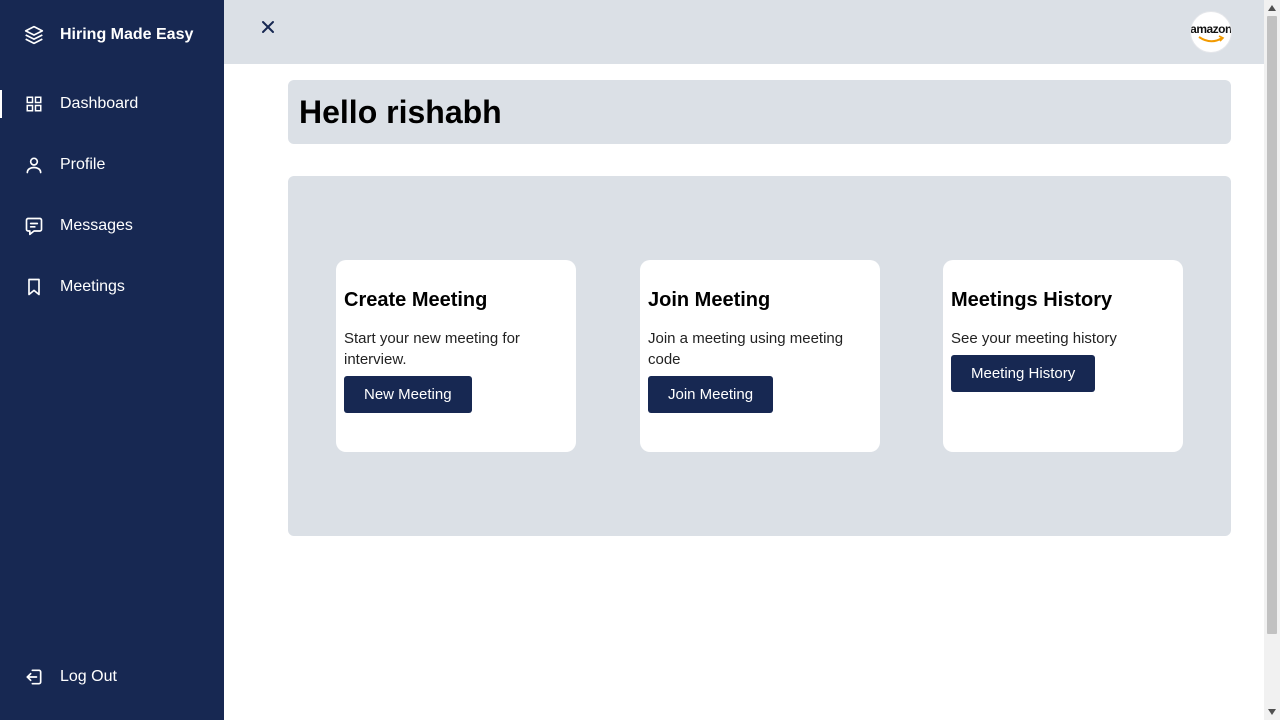 The width and height of the screenshot is (1280, 720). I want to click on sidebar-item-dashboard: Dashboard, so click(112, 104).